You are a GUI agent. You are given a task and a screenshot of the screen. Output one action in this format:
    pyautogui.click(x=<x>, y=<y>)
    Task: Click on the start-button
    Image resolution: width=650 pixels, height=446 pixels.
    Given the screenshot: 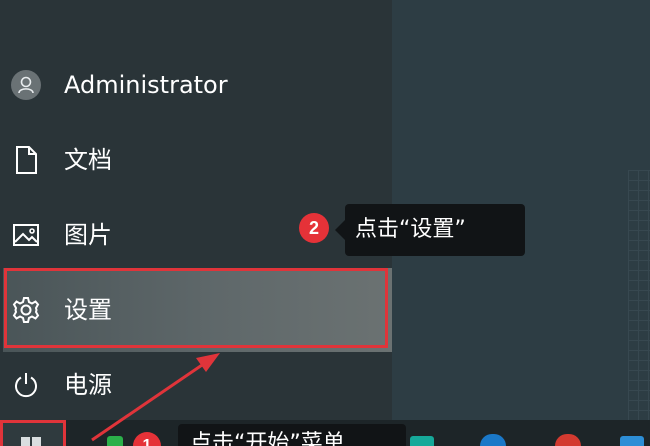 What is the action you would take?
    pyautogui.click(x=33, y=433)
    